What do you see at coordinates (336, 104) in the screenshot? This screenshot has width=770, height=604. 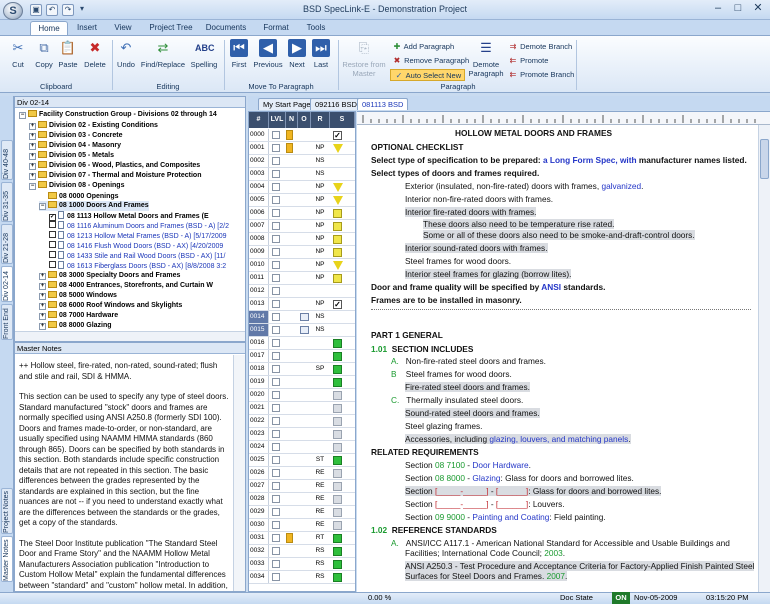 I see `tab-092116: 092116 BSD` at bounding box center [336, 104].